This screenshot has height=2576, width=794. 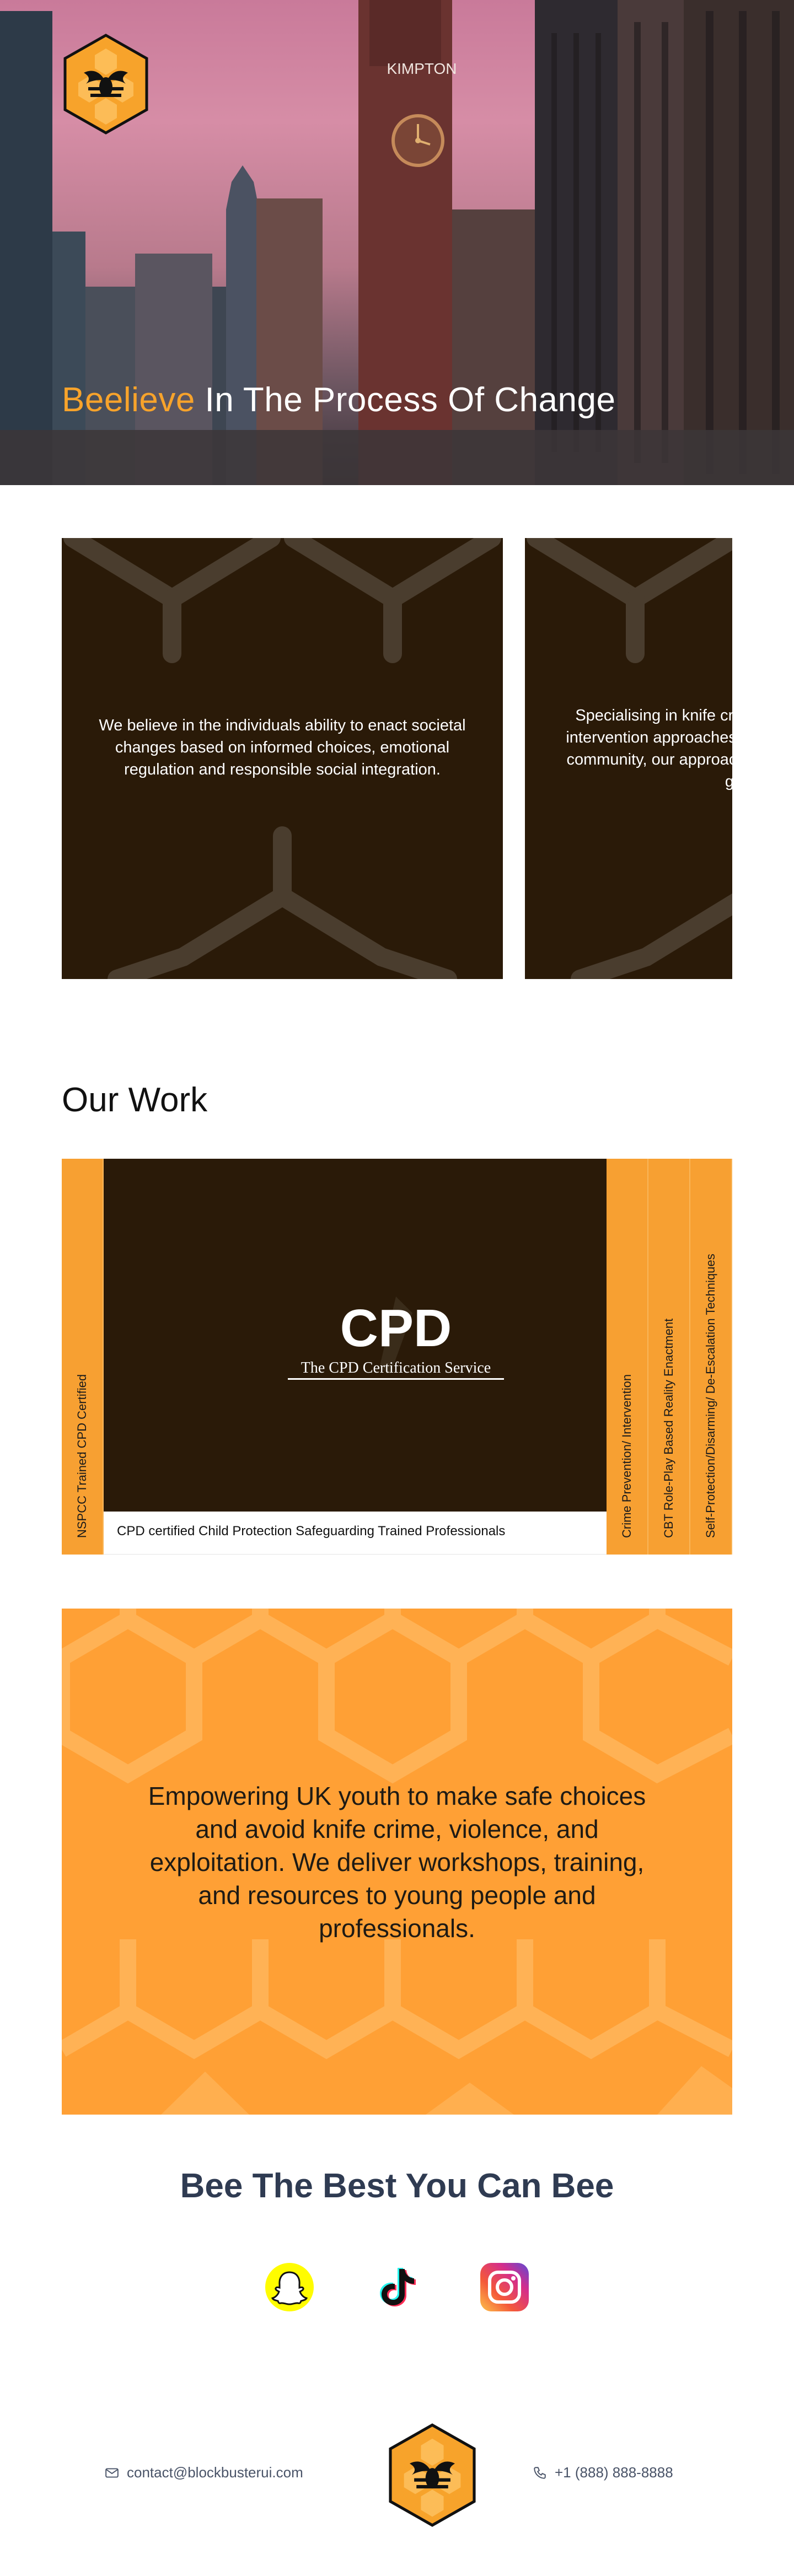 I want to click on cpd-logo-subtext: The CPD Certification Service, so click(x=396, y=1368).